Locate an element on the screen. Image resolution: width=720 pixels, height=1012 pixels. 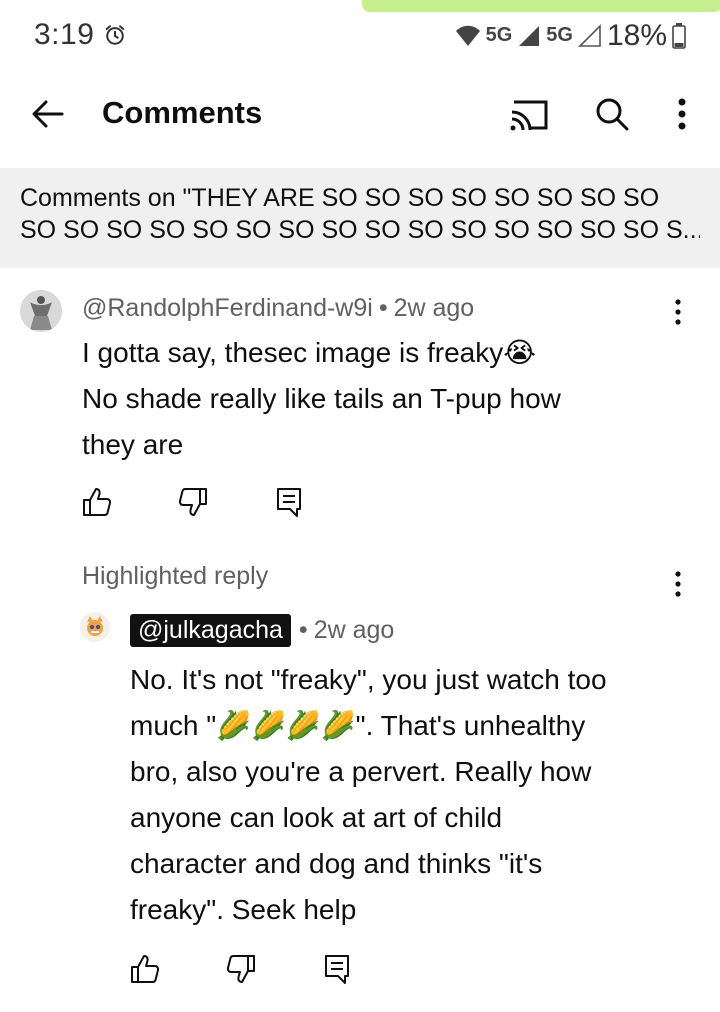
reply-avatar-image is located at coordinates (95, 627).